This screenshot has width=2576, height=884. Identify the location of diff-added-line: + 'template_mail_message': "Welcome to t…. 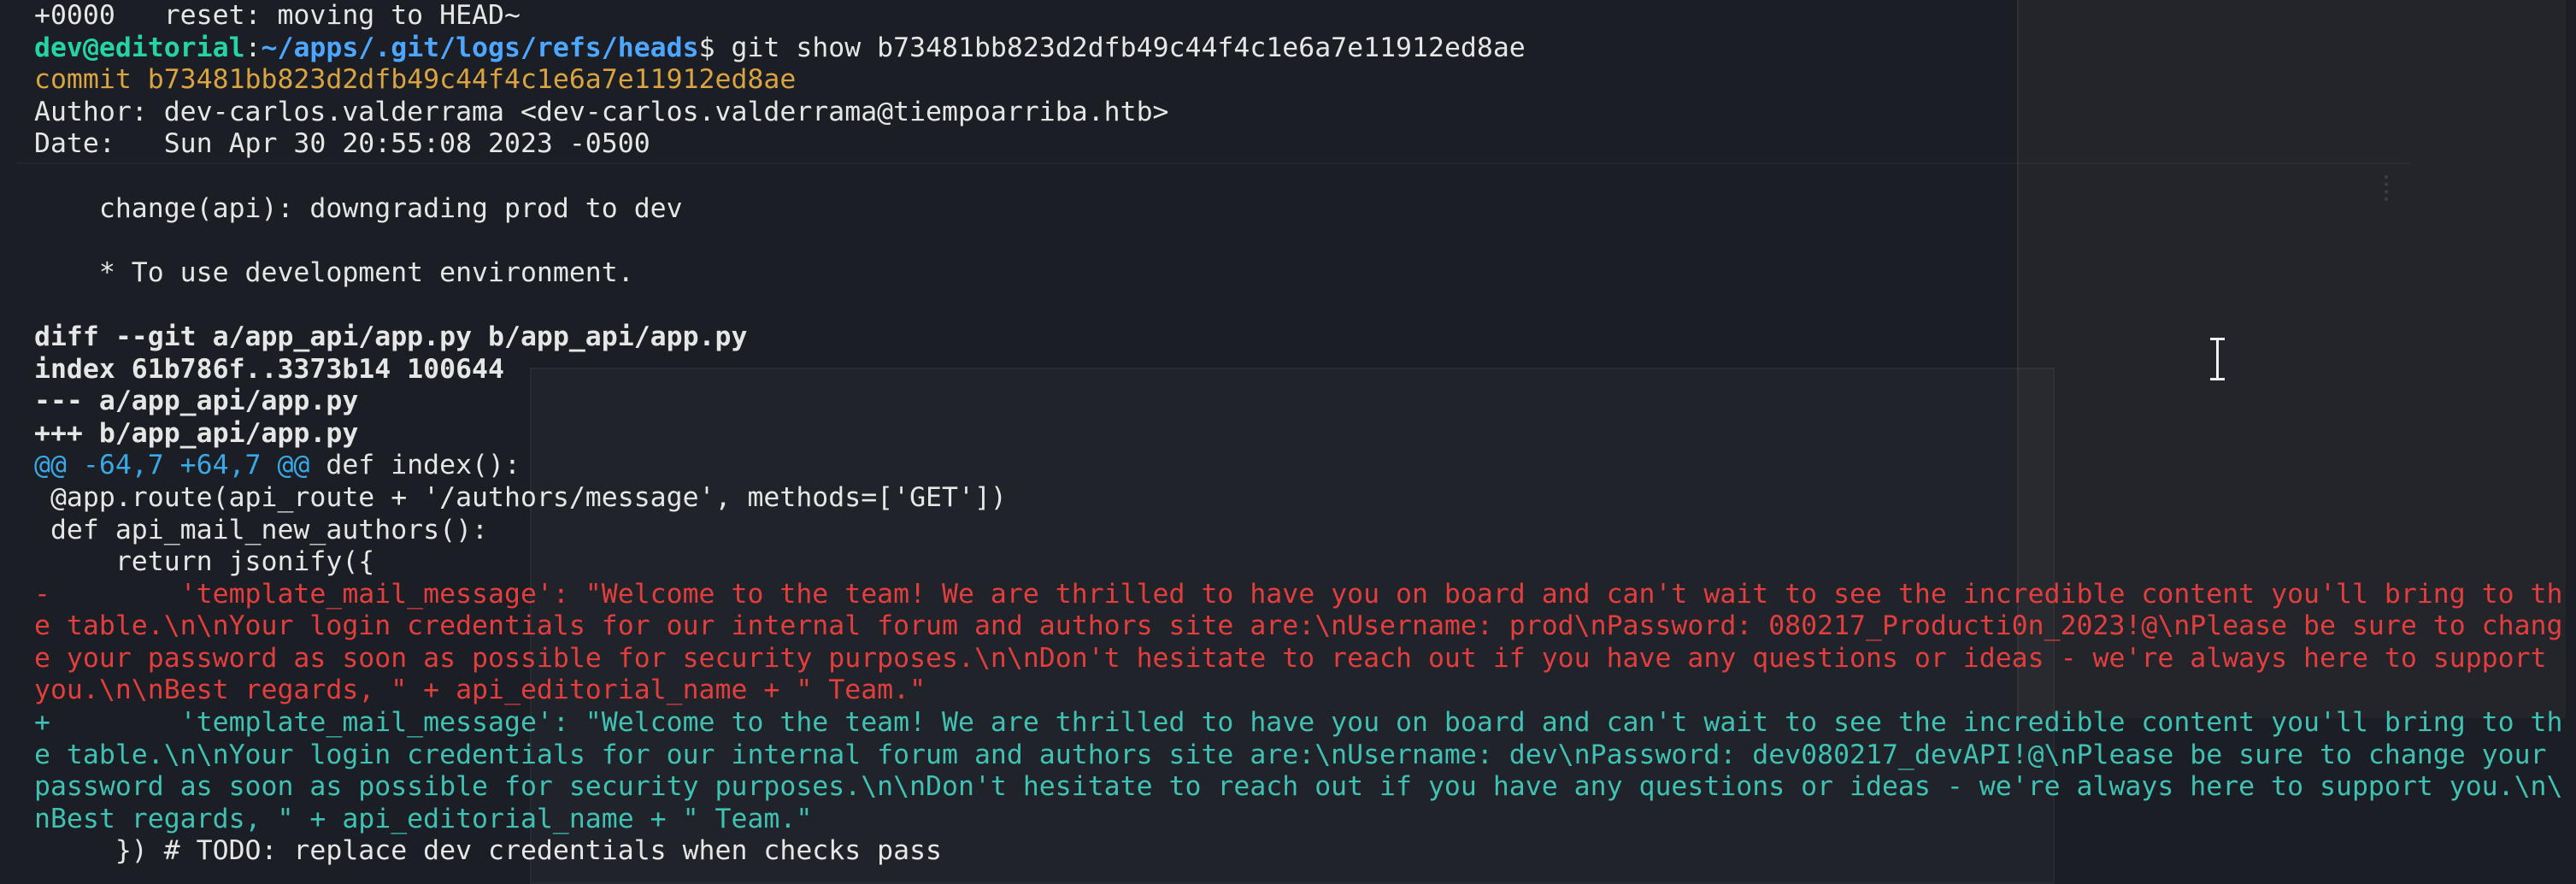
(1298, 723).